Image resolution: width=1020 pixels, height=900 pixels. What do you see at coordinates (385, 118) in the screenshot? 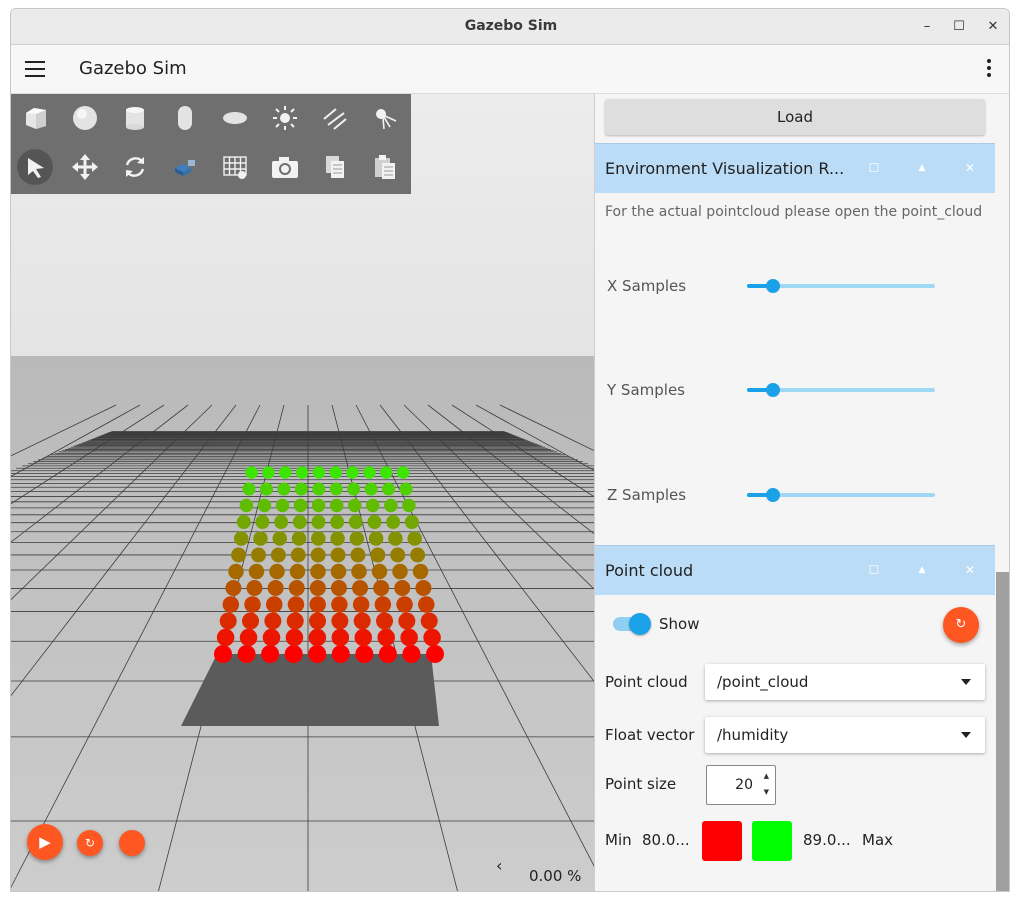
I see `spot-light-icon` at bounding box center [385, 118].